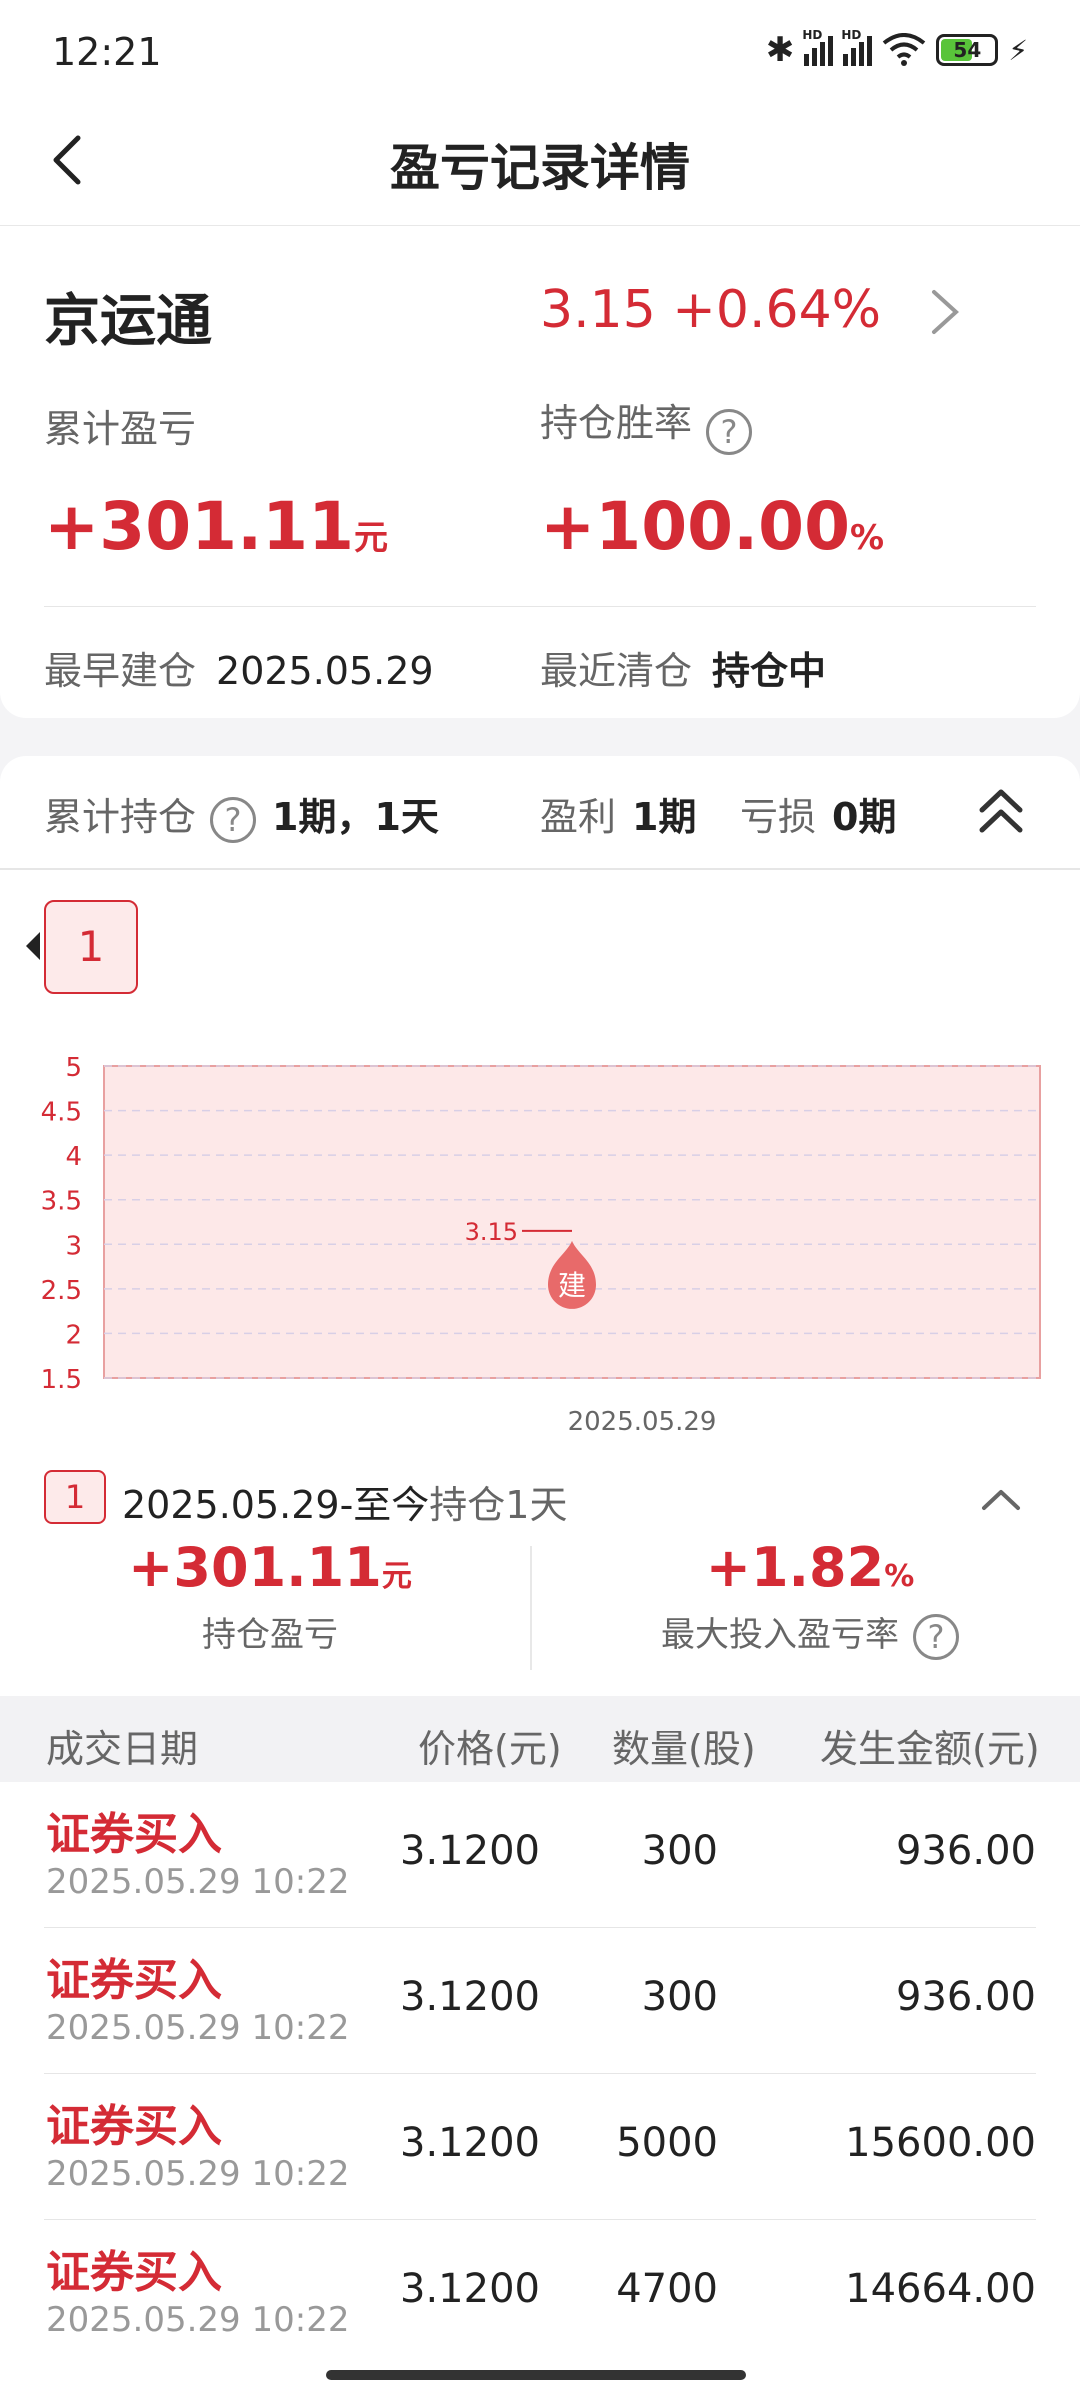  Describe the element at coordinates (578, 817) in the screenshot. I see `profit-label: 盈利` at that location.